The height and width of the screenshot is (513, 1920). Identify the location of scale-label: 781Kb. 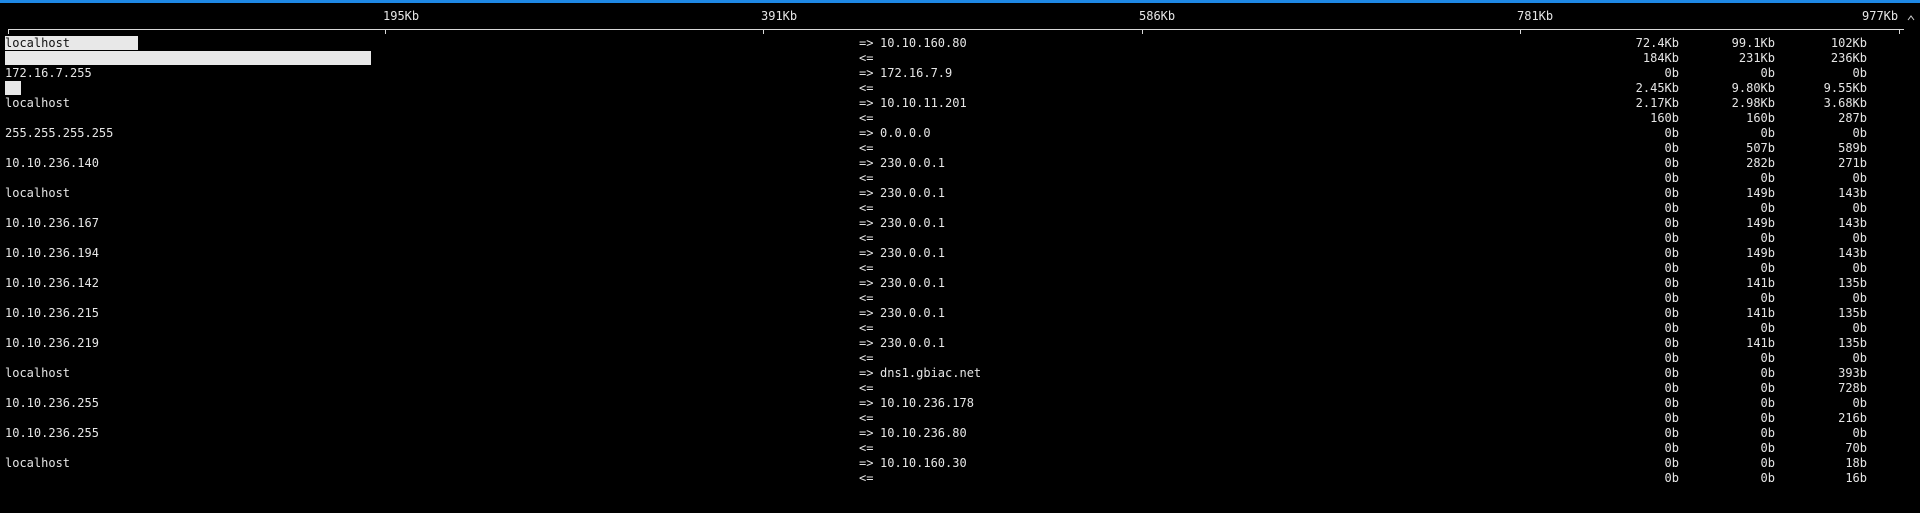
(1535, 16).